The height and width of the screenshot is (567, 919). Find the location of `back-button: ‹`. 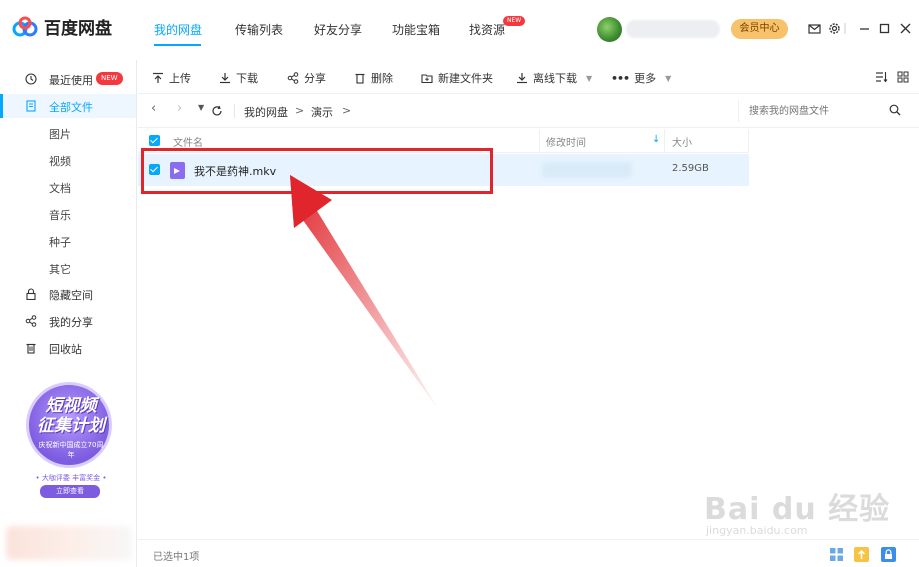

back-button: ‹ is located at coordinates (153, 108).